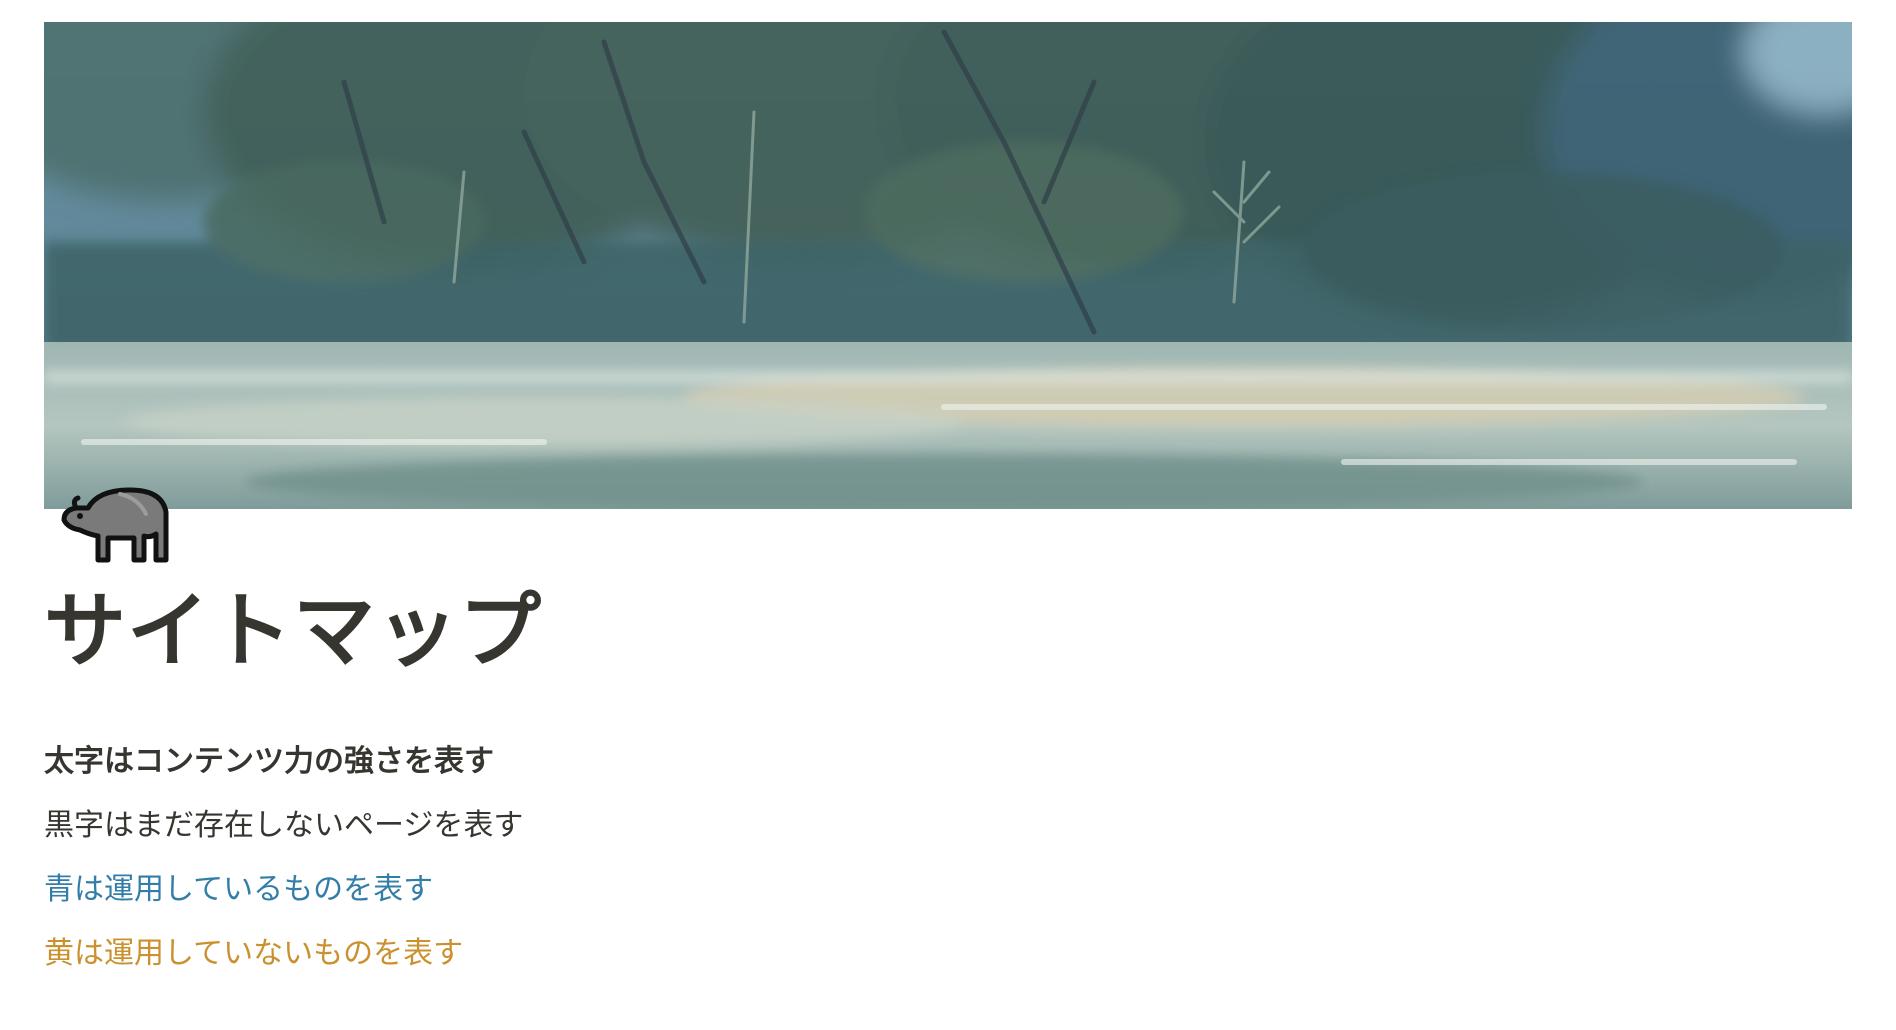 This screenshot has width=1896, height=1030. What do you see at coordinates (494, 890) in the screenshot?
I see `legend-blue-text: 青は運用しているものを表す` at bounding box center [494, 890].